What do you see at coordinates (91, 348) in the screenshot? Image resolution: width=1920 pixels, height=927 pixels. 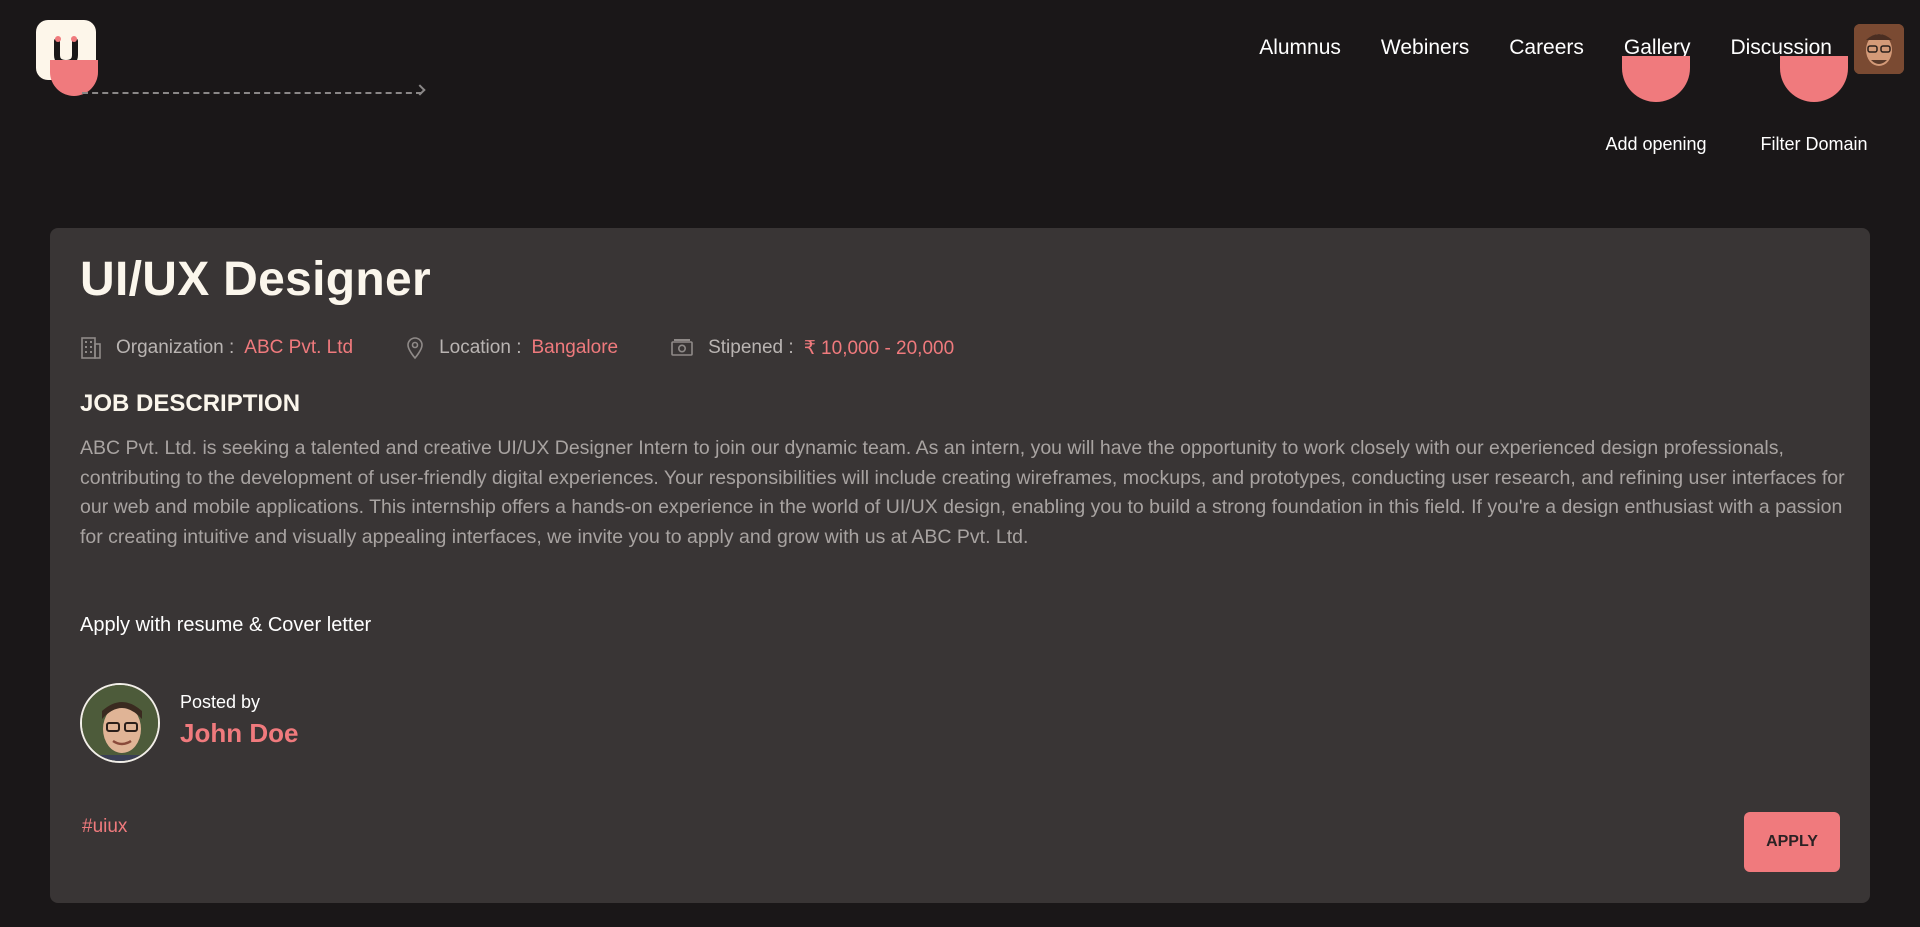 I see `building-icon` at bounding box center [91, 348].